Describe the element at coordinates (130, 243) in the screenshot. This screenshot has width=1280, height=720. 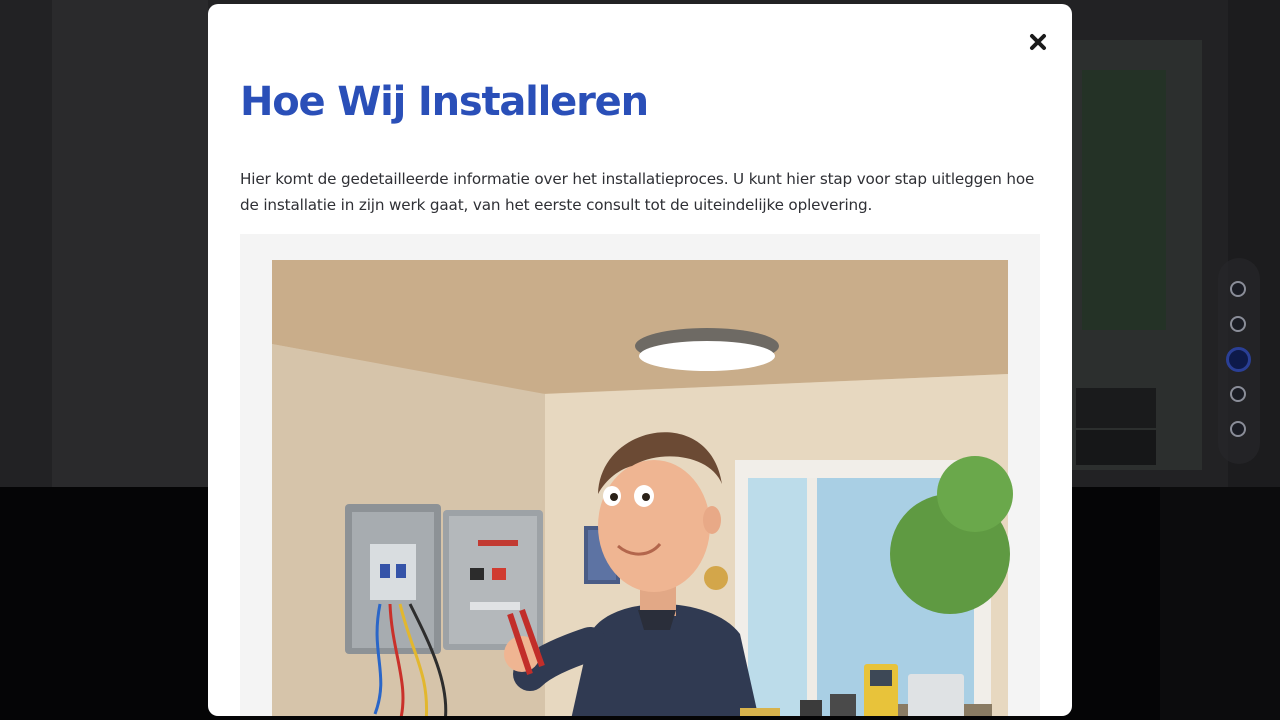
I see `background-left-panel` at that location.